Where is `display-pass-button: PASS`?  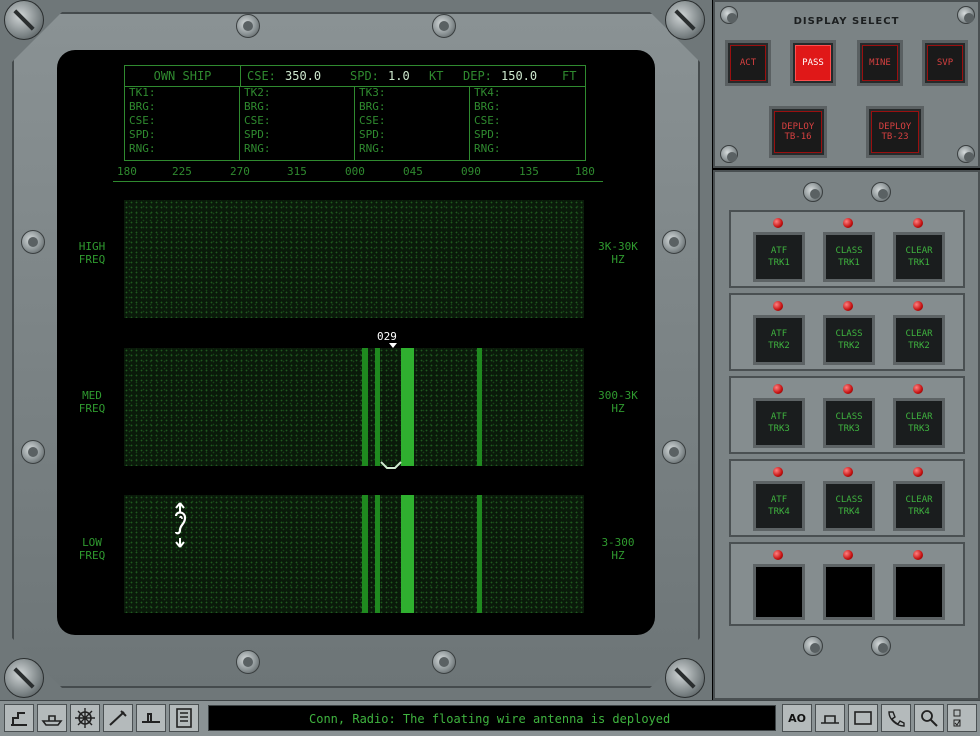 display-pass-button: PASS is located at coordinates (813, 63).